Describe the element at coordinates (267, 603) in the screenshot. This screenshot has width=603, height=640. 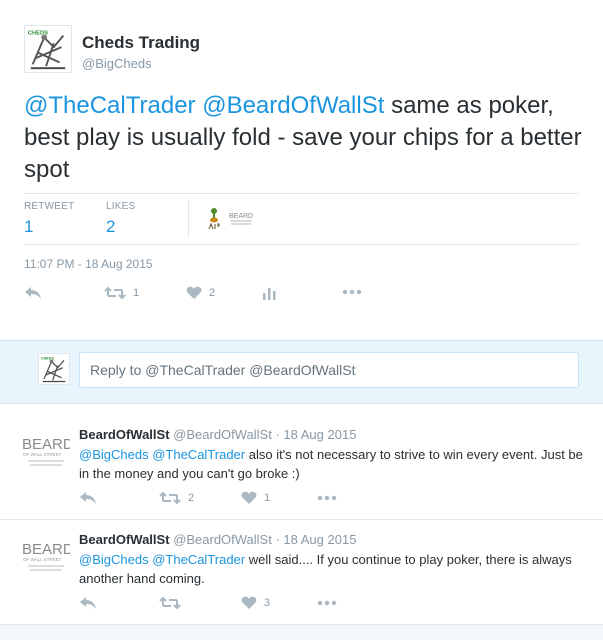
I see `like-count: 3` at that location.